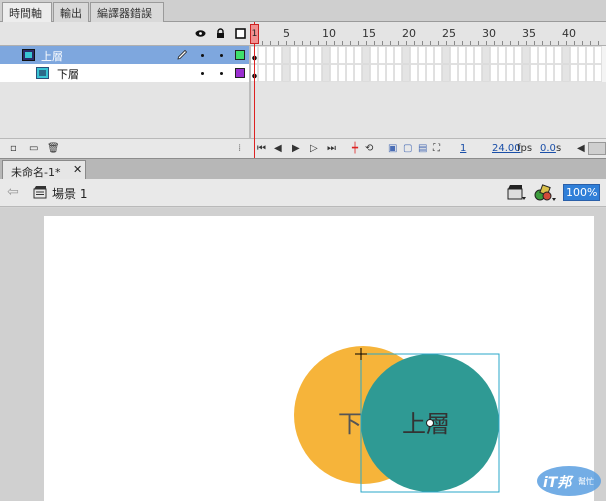  I want to click on outline-icon, so click(240, 33).